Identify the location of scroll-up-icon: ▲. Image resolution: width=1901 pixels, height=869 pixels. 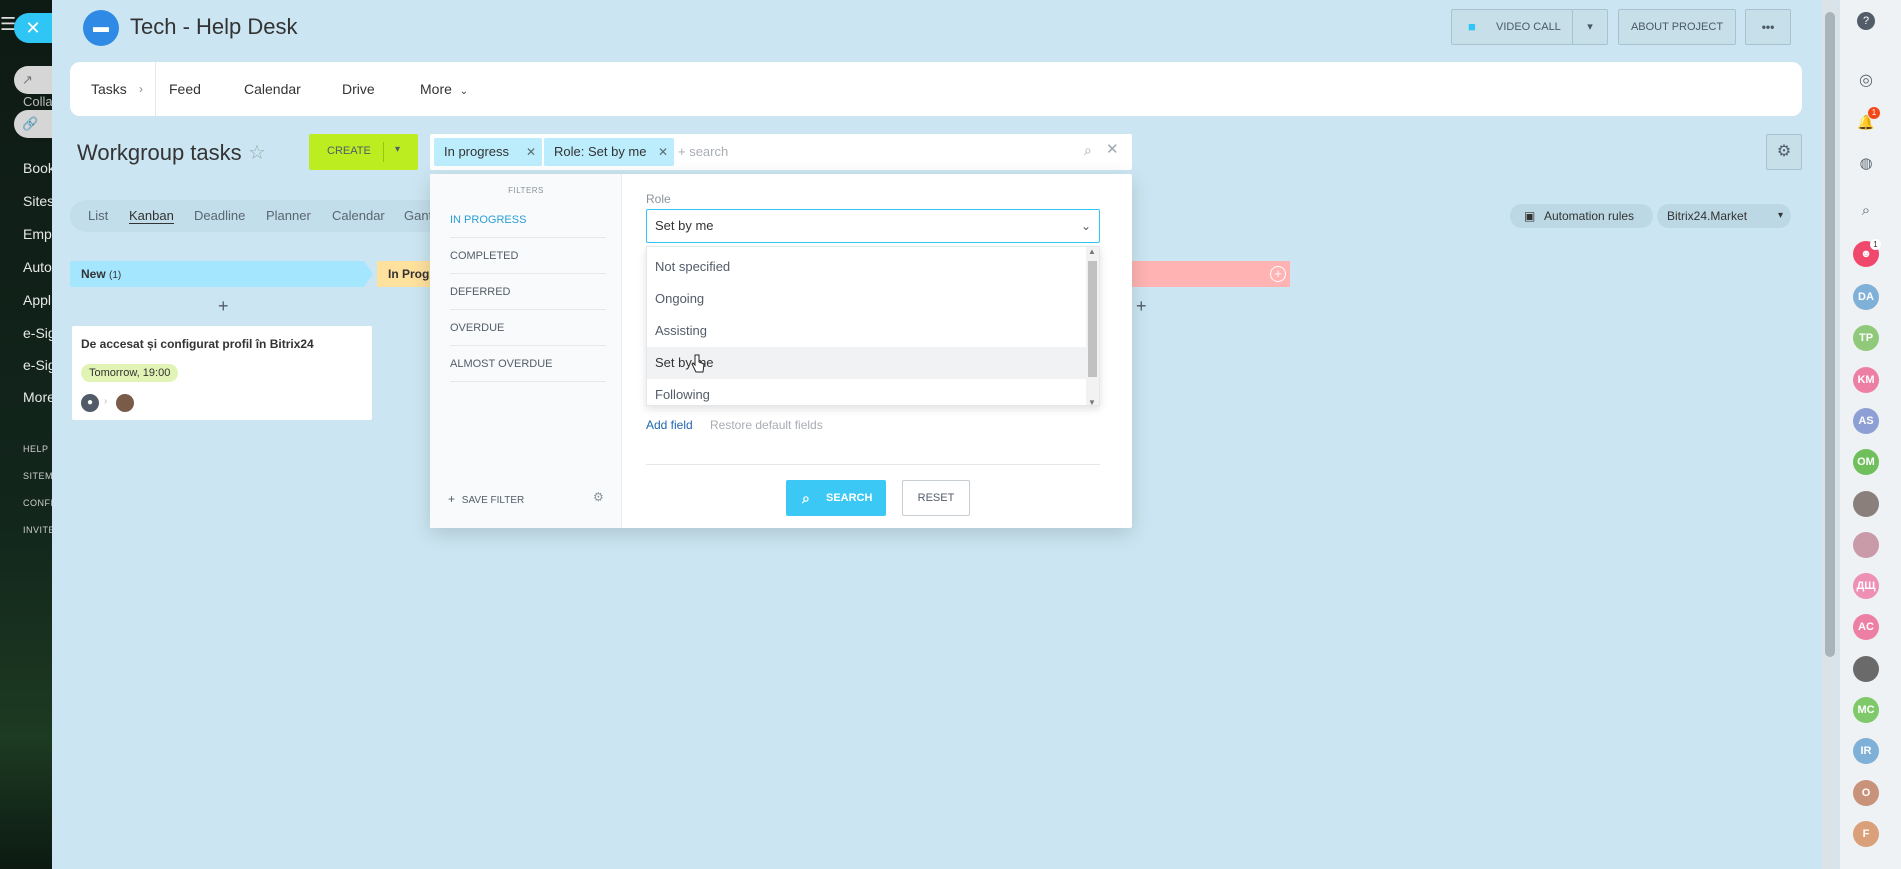
(1092, 251).